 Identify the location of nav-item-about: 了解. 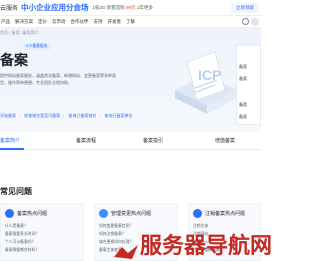
(130, 22).